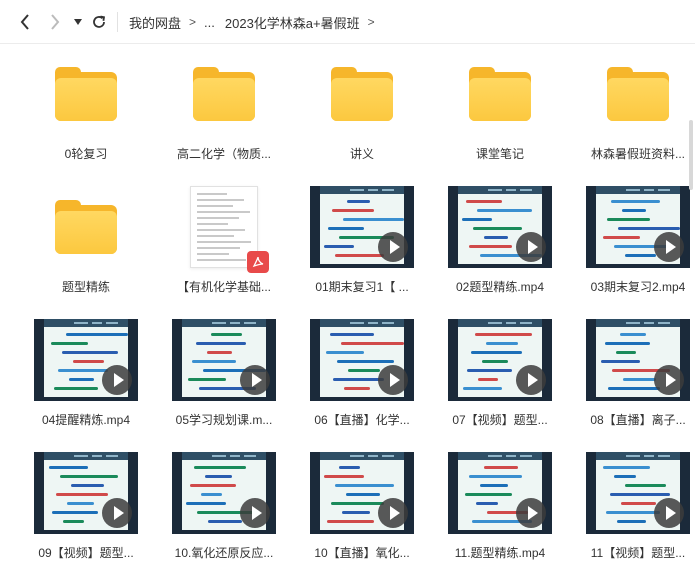 The image size is (695, 577). I want to click on refresh-button, so click(99, 22).